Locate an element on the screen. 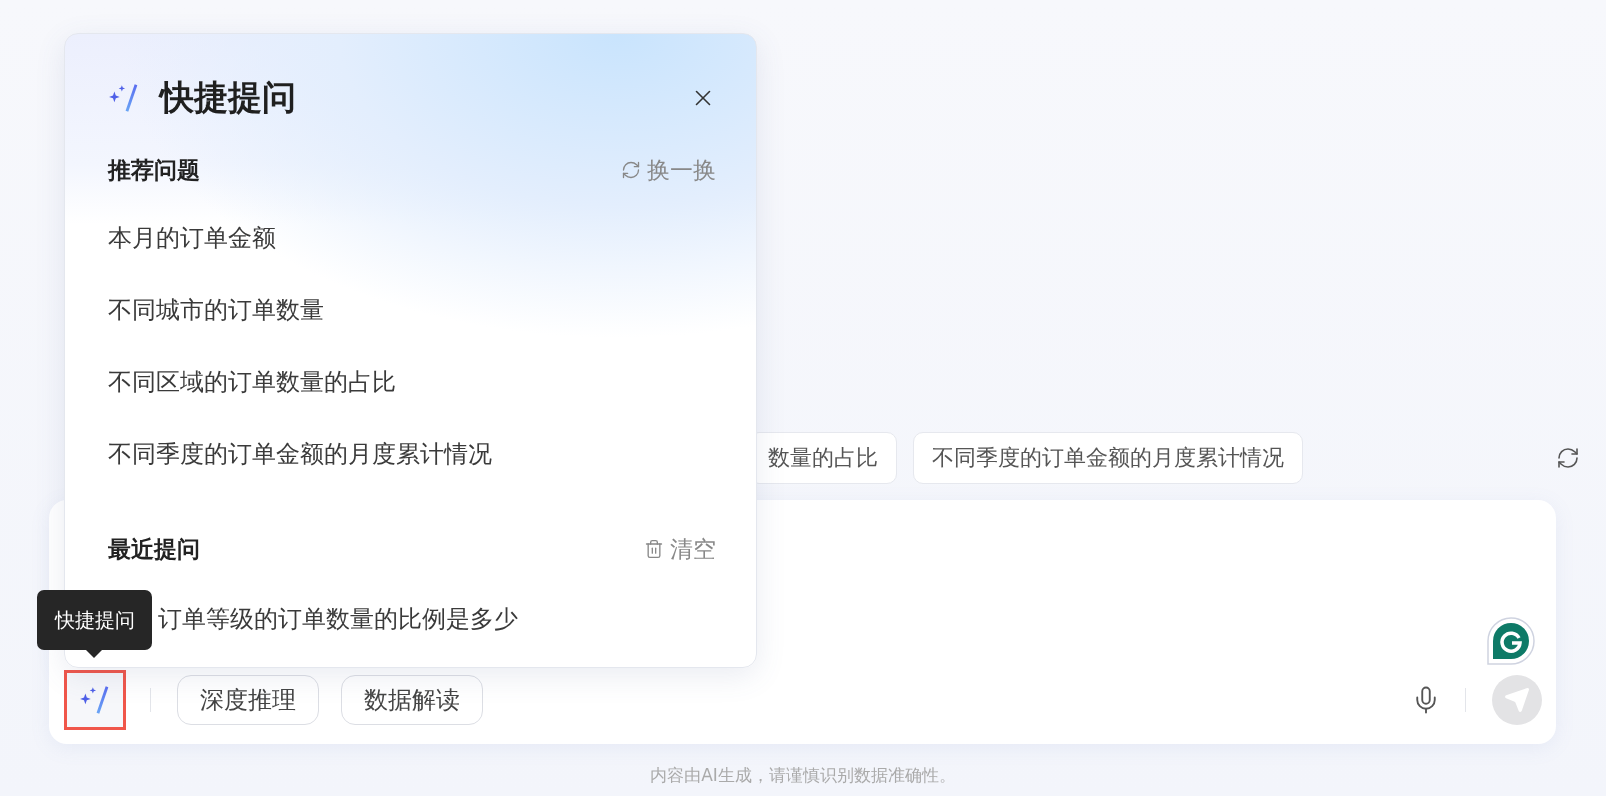 The image size is (1606, 796). tooltip: 快捷提问 is located at coordinates (94, 620).